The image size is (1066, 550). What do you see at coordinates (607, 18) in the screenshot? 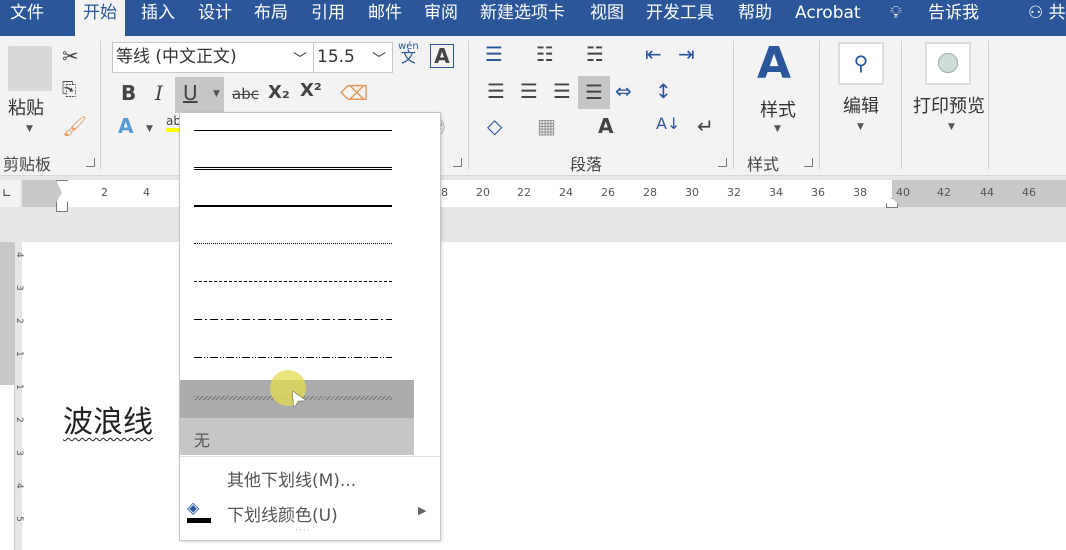
I see `tab-view: 视图` at bounding box center [607, 18].